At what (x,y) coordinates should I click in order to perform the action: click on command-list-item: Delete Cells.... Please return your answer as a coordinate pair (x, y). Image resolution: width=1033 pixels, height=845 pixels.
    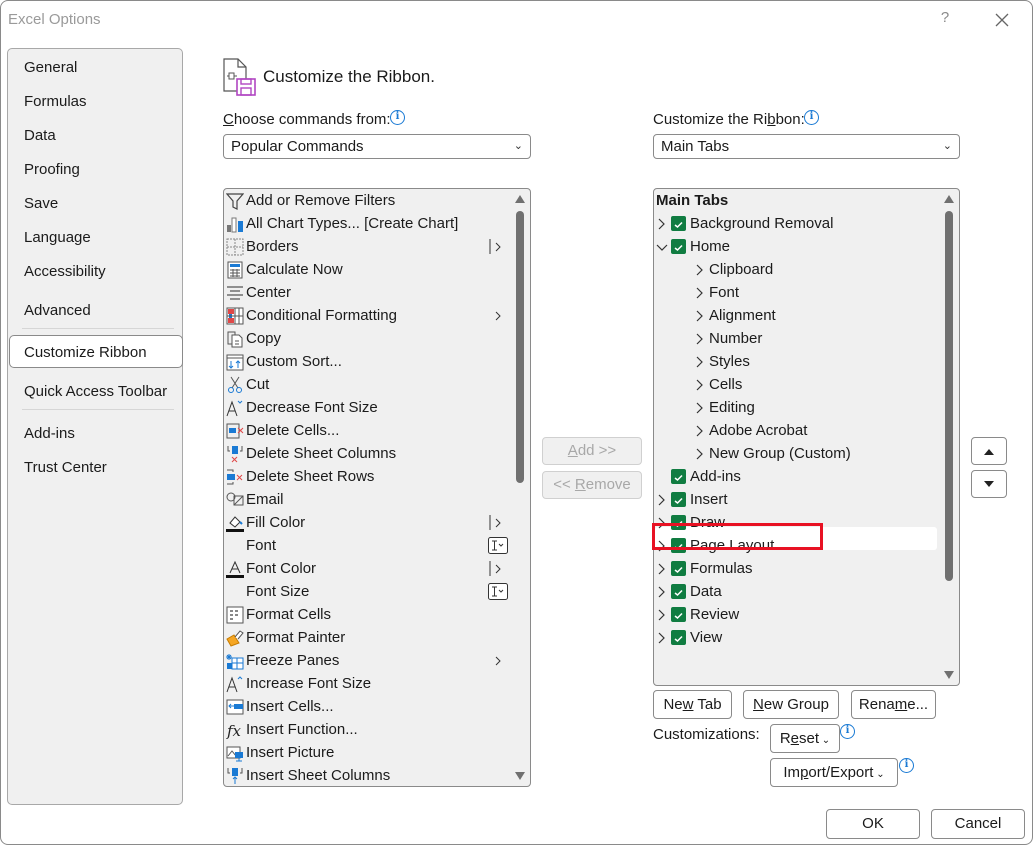
    Looking at the image, I should click on (368, 430).